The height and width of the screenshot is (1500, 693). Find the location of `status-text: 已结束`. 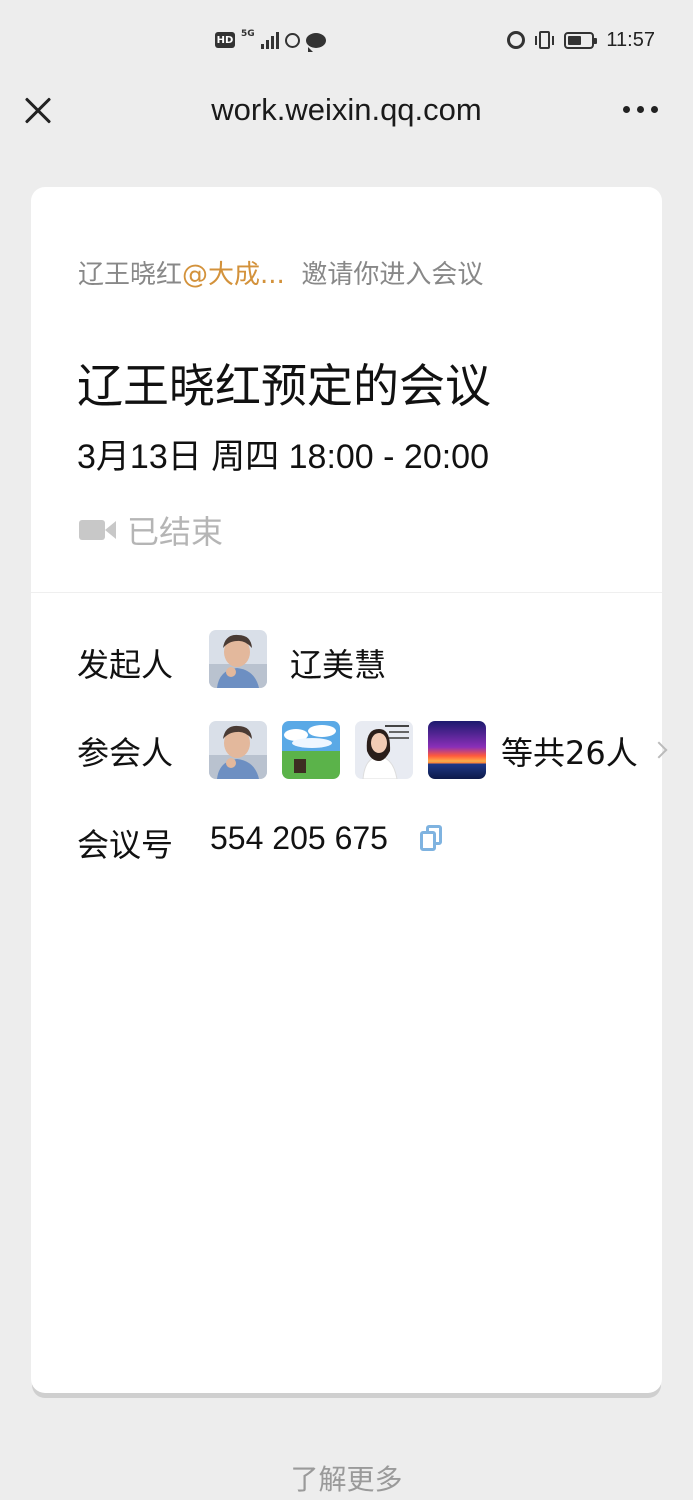

status-text: 已结束 is located at coordinates (175, 532).